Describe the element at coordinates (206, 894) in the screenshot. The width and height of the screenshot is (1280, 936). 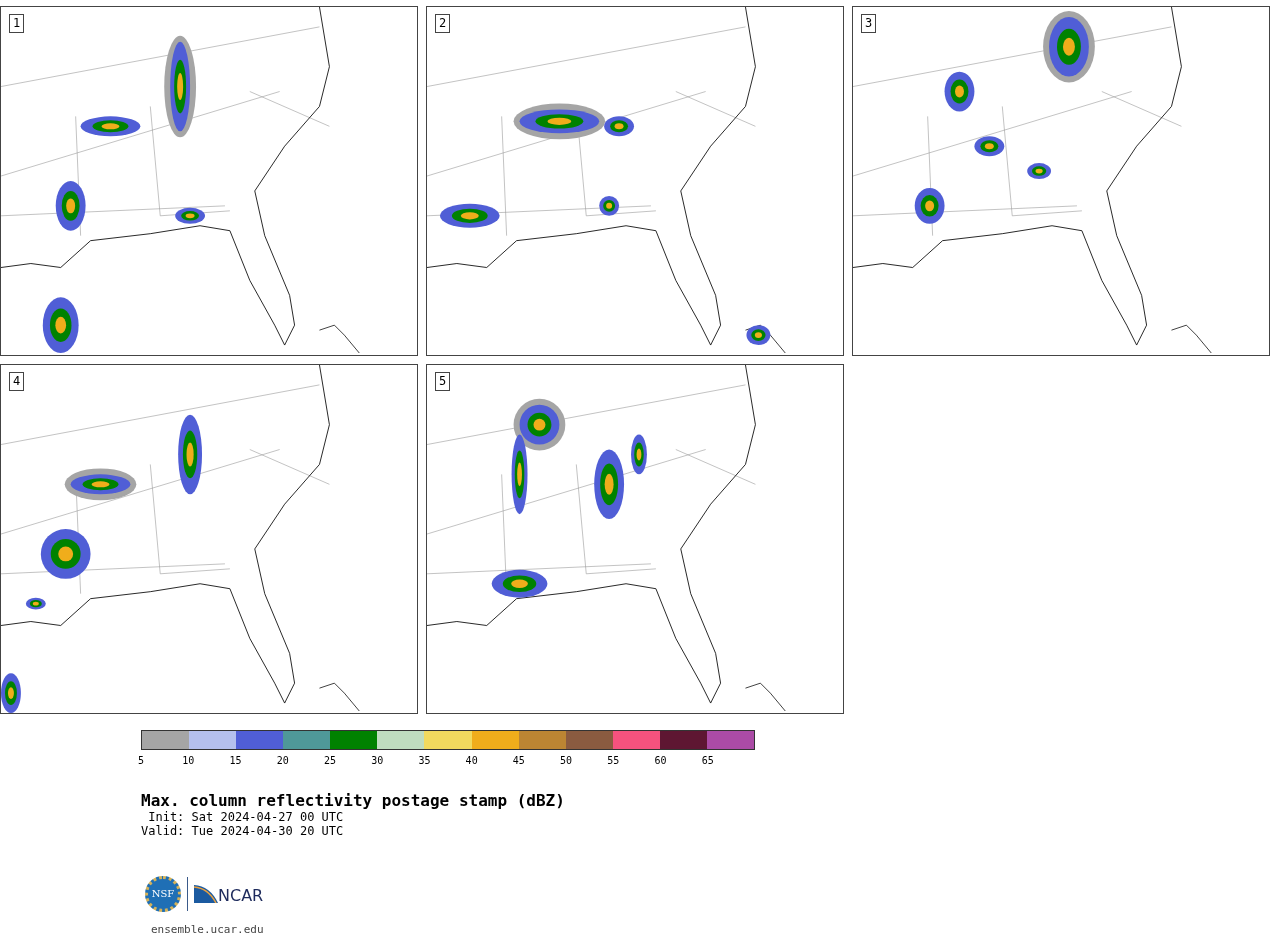
I see `arc-logo-icon` at that location.